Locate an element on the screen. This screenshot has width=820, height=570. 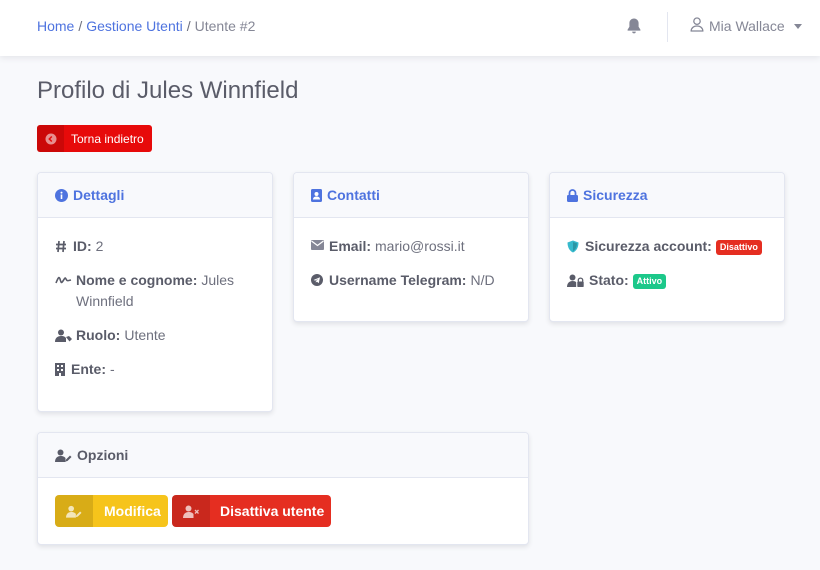
detail-id-label: ID: is located at coordinates (82, 246).